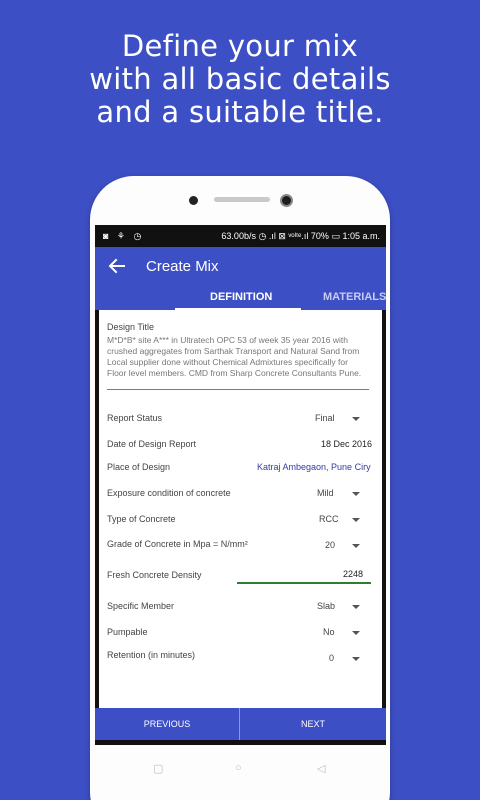  I want to click on sensor-icon, so click(193, 200).